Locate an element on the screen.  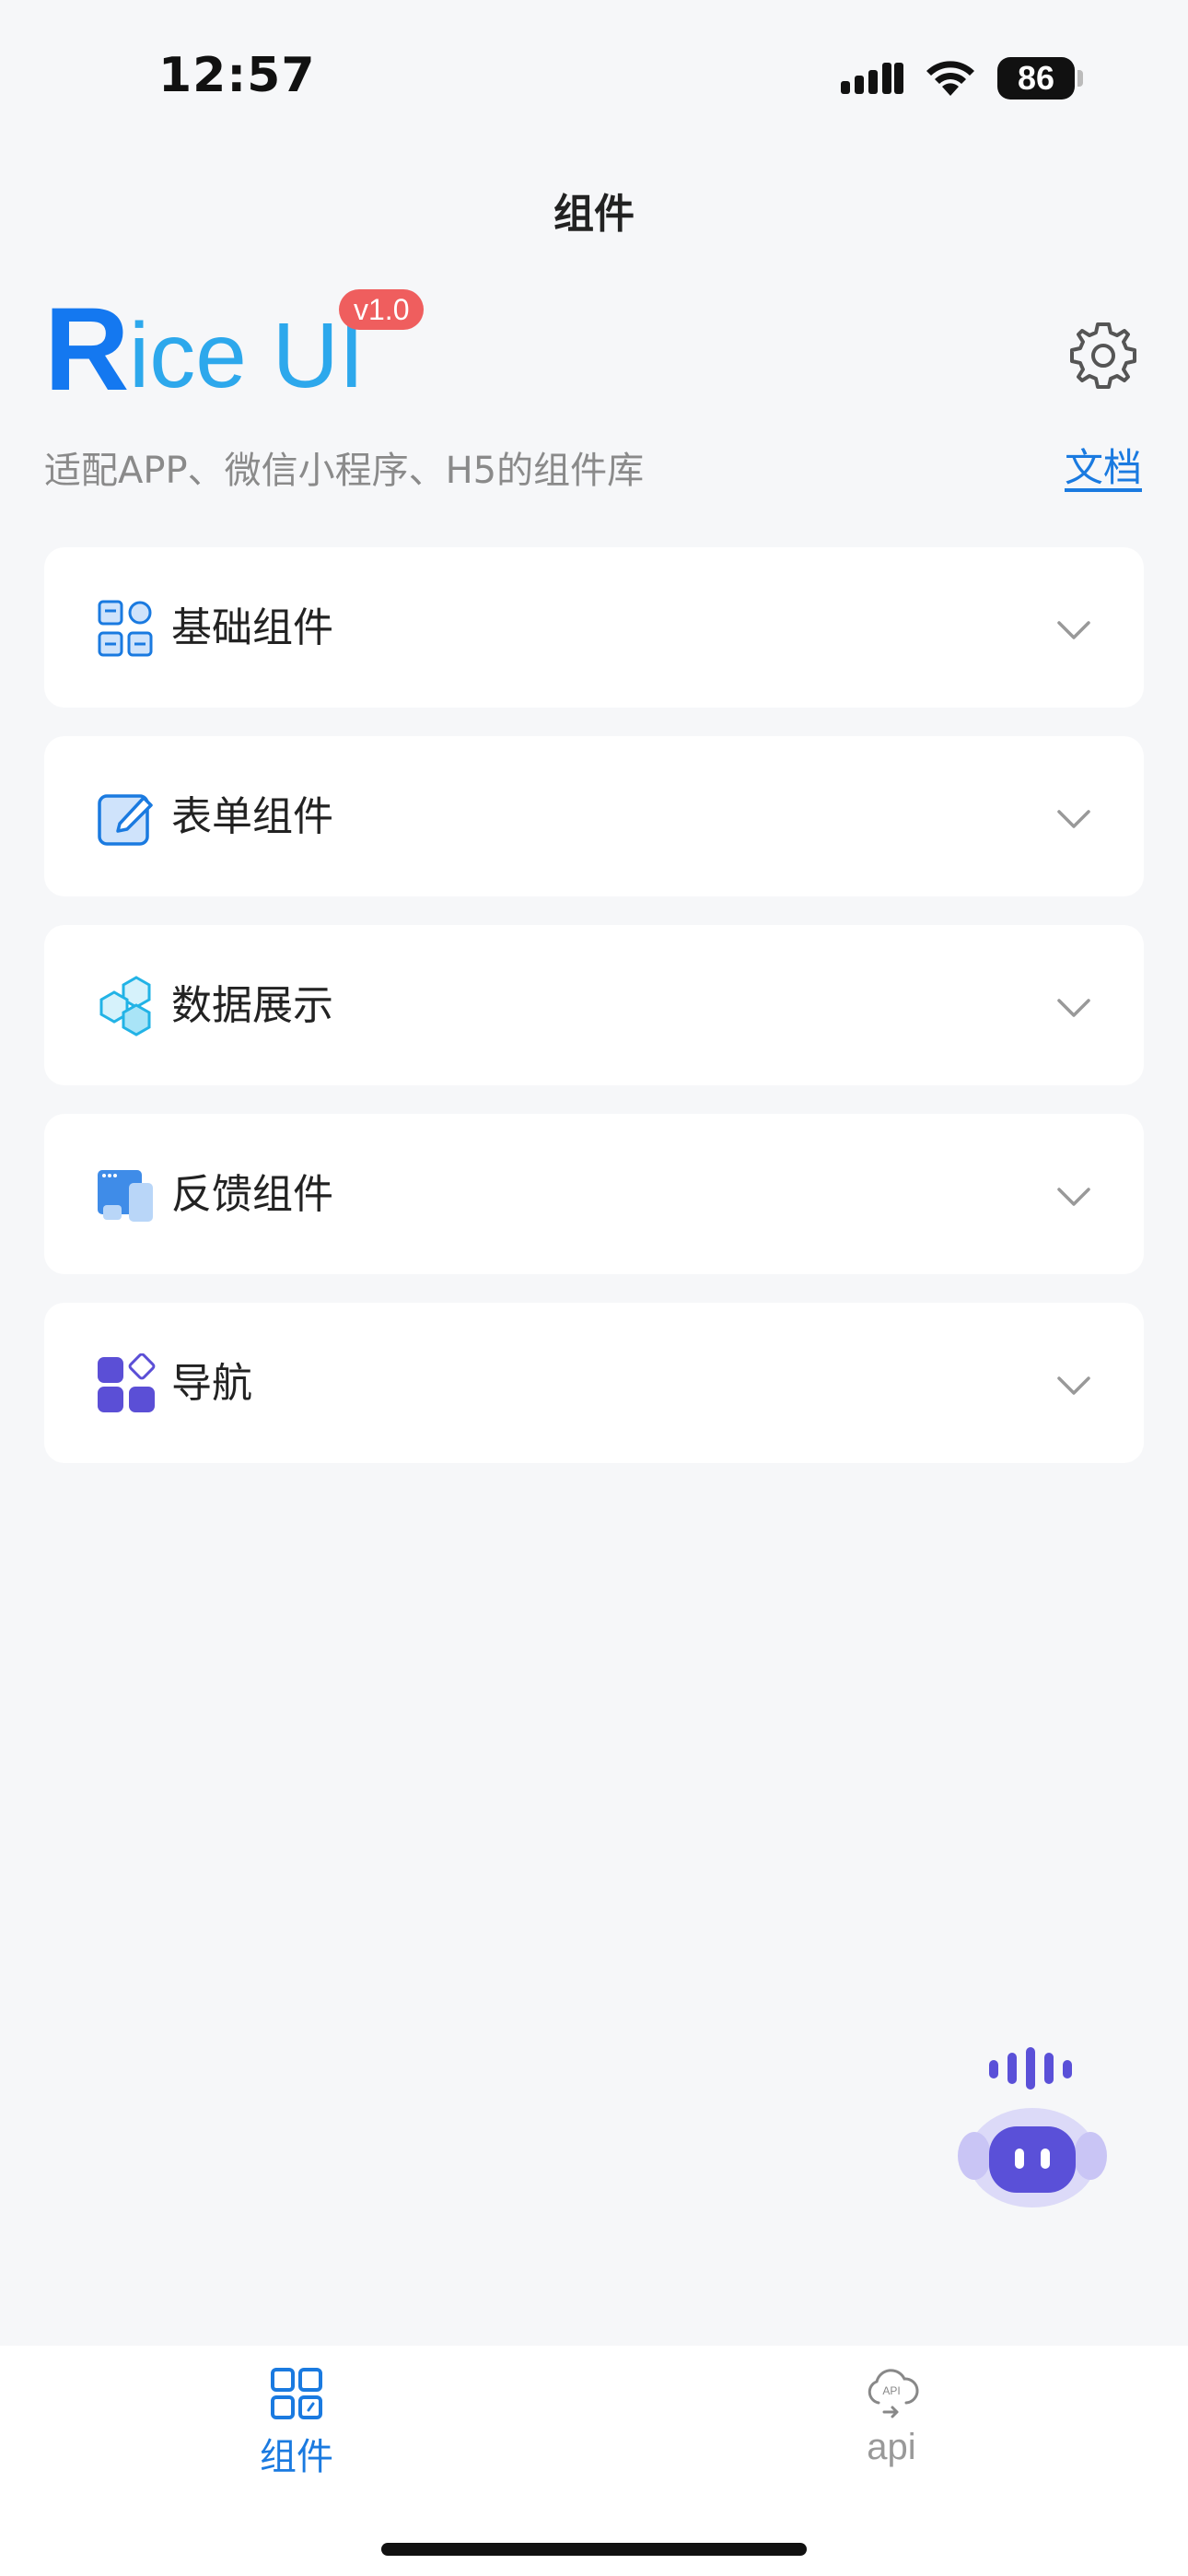
menu-item-form: 表单组件 is located at coordinates (594, 816).